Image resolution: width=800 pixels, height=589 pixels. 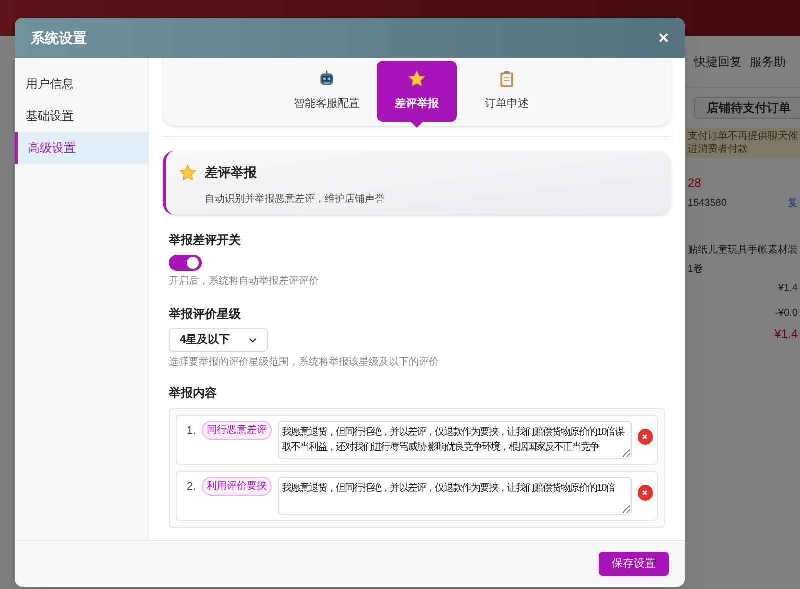 I want to click on tab: 智能客服配置, so click(x=327, y=91).